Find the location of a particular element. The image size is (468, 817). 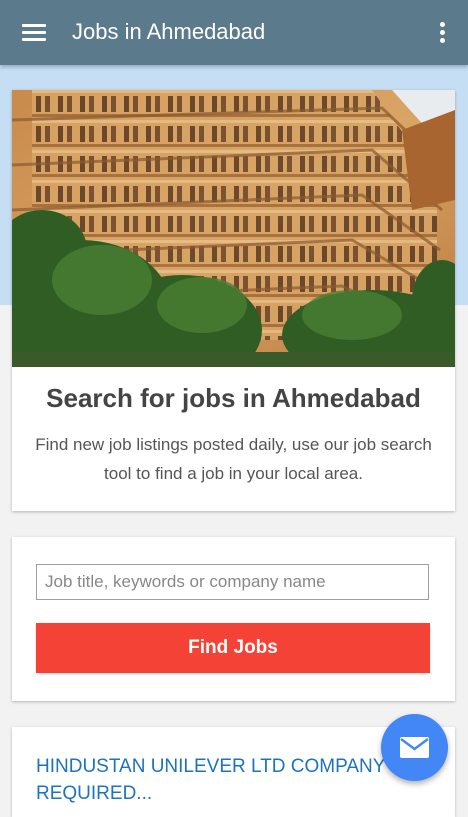

hamburger-menu-icon is located at coordinates (34, 25).